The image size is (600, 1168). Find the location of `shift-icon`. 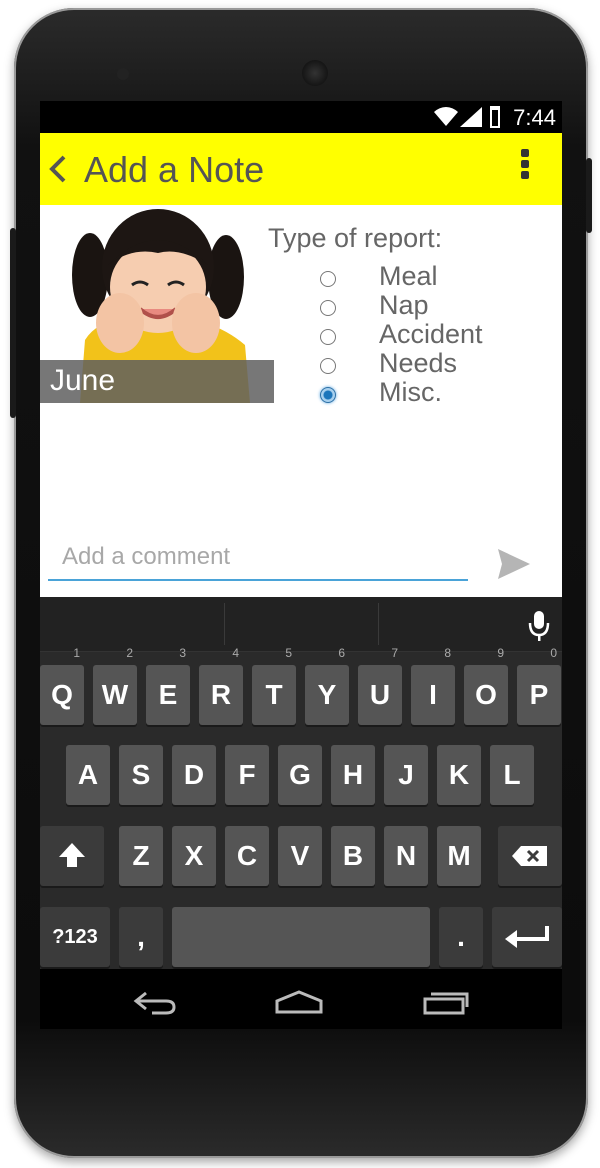

shift-icon is located at coordinates (72, 855).